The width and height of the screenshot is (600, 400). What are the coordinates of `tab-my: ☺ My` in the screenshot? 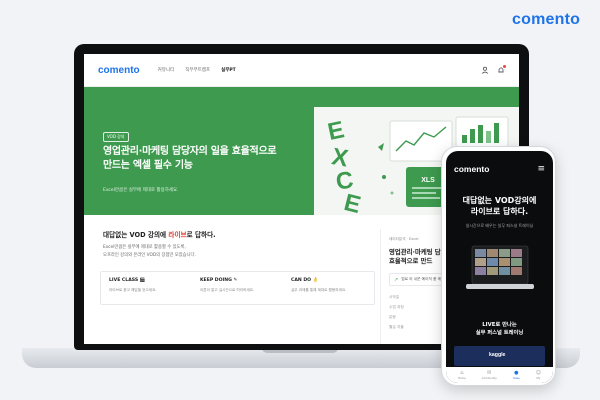 It's located at (538, 374).